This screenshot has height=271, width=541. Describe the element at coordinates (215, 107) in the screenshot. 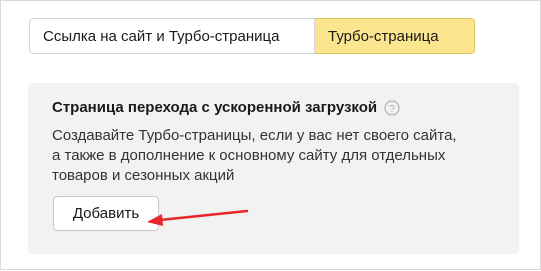

I see `card-title: Страница перехода с ускоренной загрузкой` at that location.